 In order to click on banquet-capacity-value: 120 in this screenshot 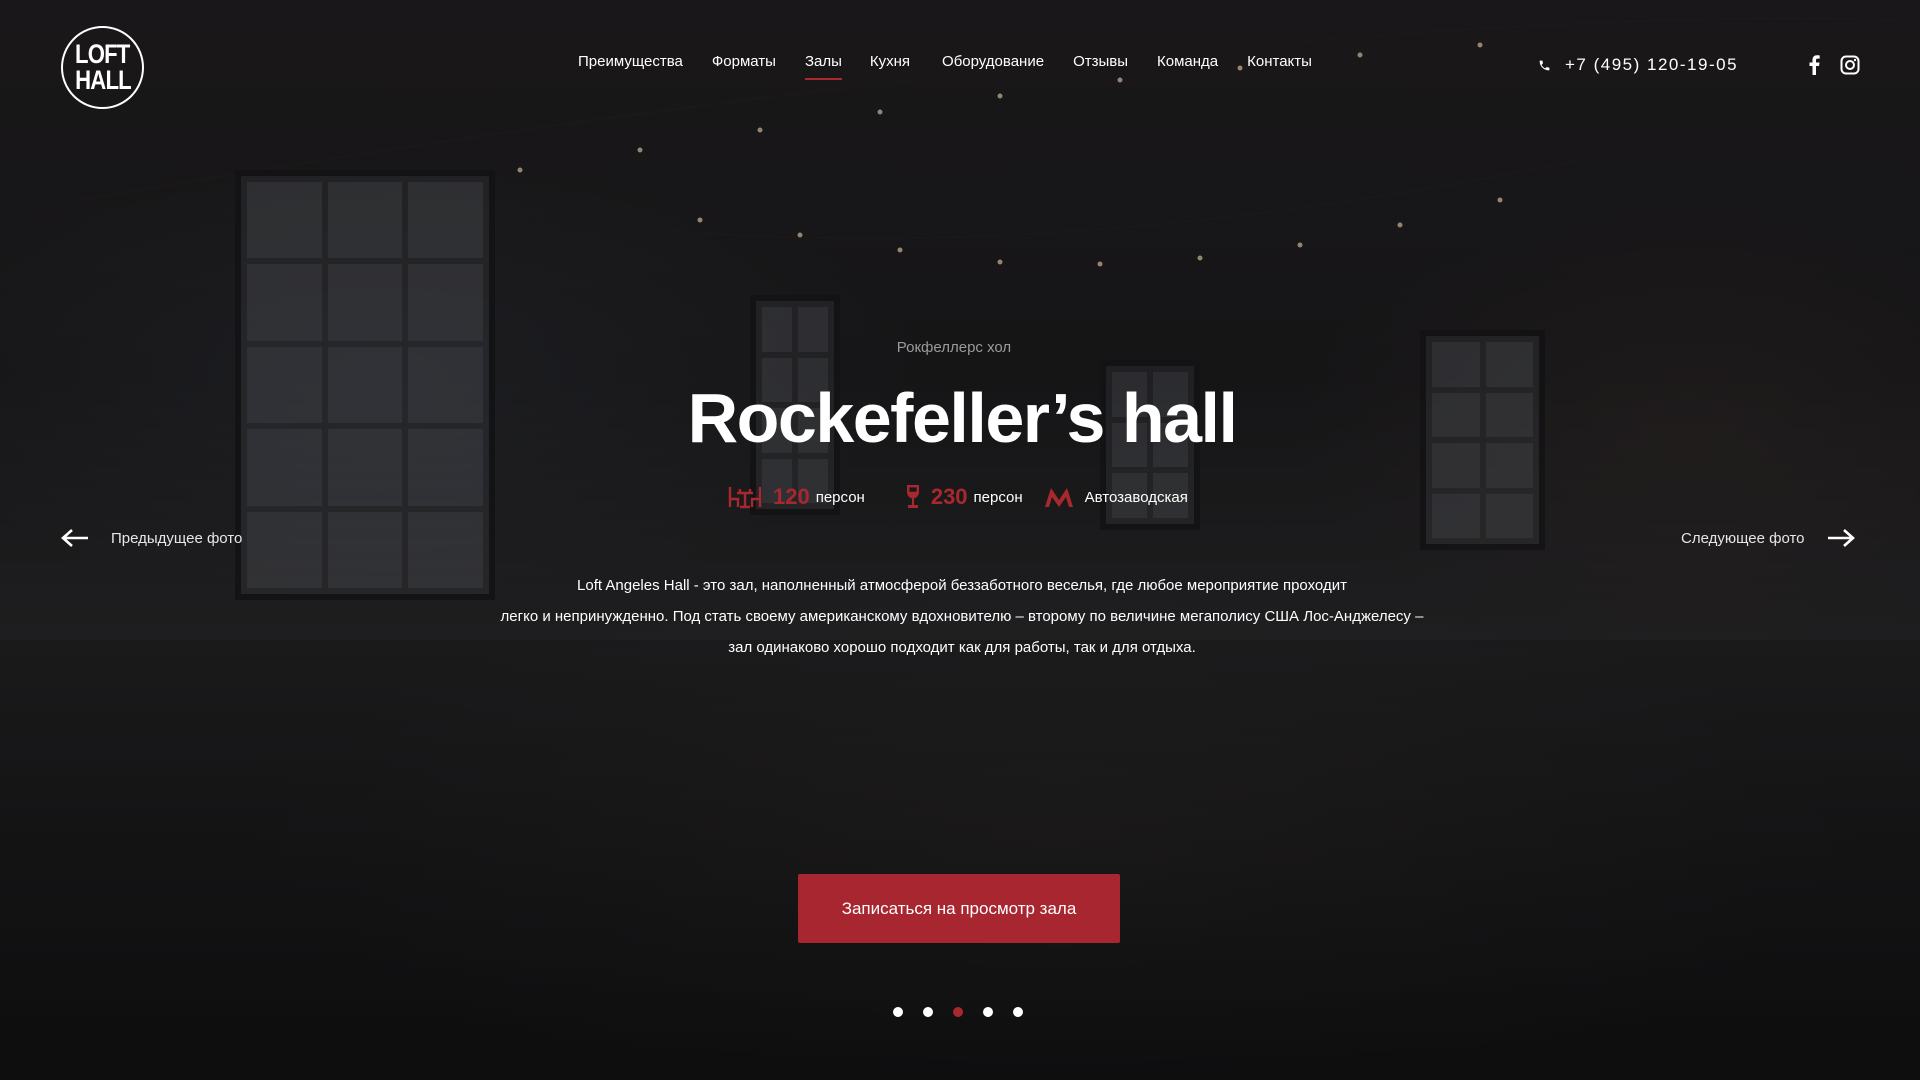, I will do `click(791, 496)`.